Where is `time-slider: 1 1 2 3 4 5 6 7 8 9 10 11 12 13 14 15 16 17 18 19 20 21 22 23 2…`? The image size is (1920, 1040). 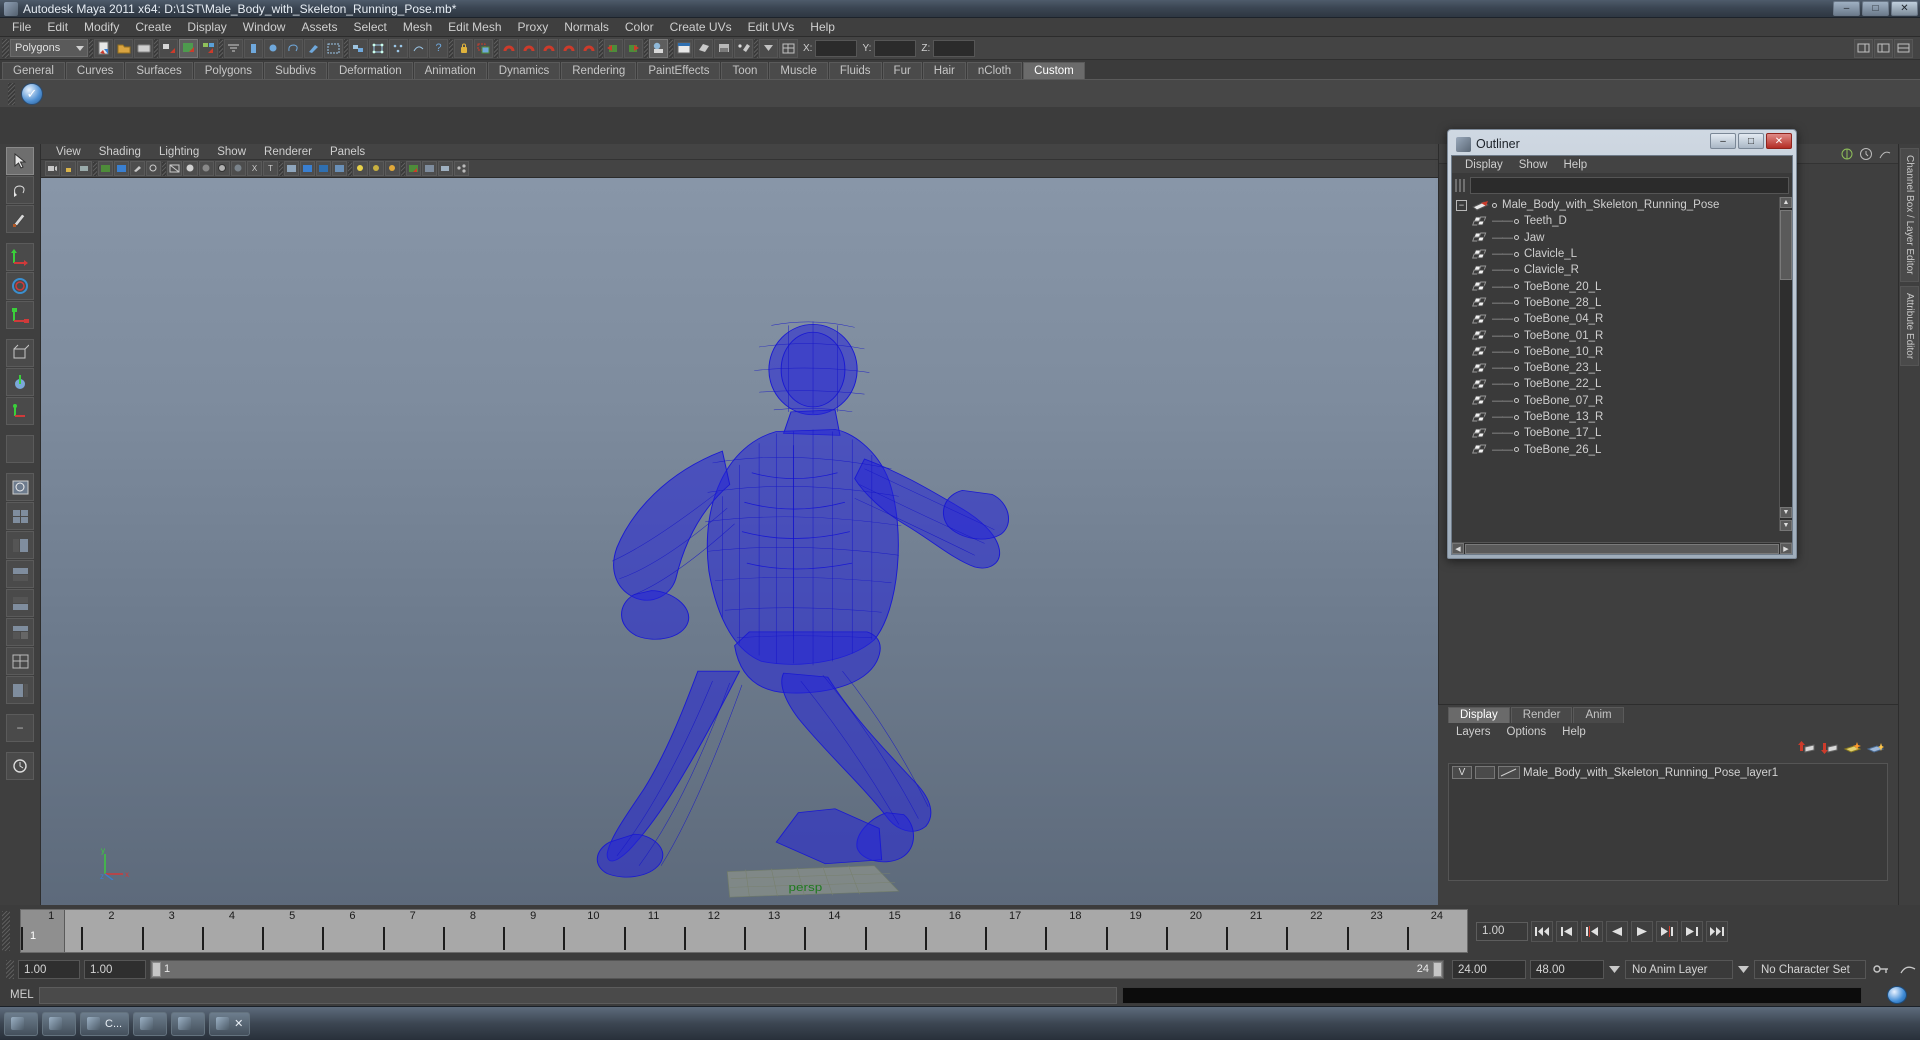
time-slider: 1 1 2 3 4 5 6 7 8 9 10 11 12 13 14 15 16 17 18 19 20 21 22 23 2… is located at coordinates (744, 931).